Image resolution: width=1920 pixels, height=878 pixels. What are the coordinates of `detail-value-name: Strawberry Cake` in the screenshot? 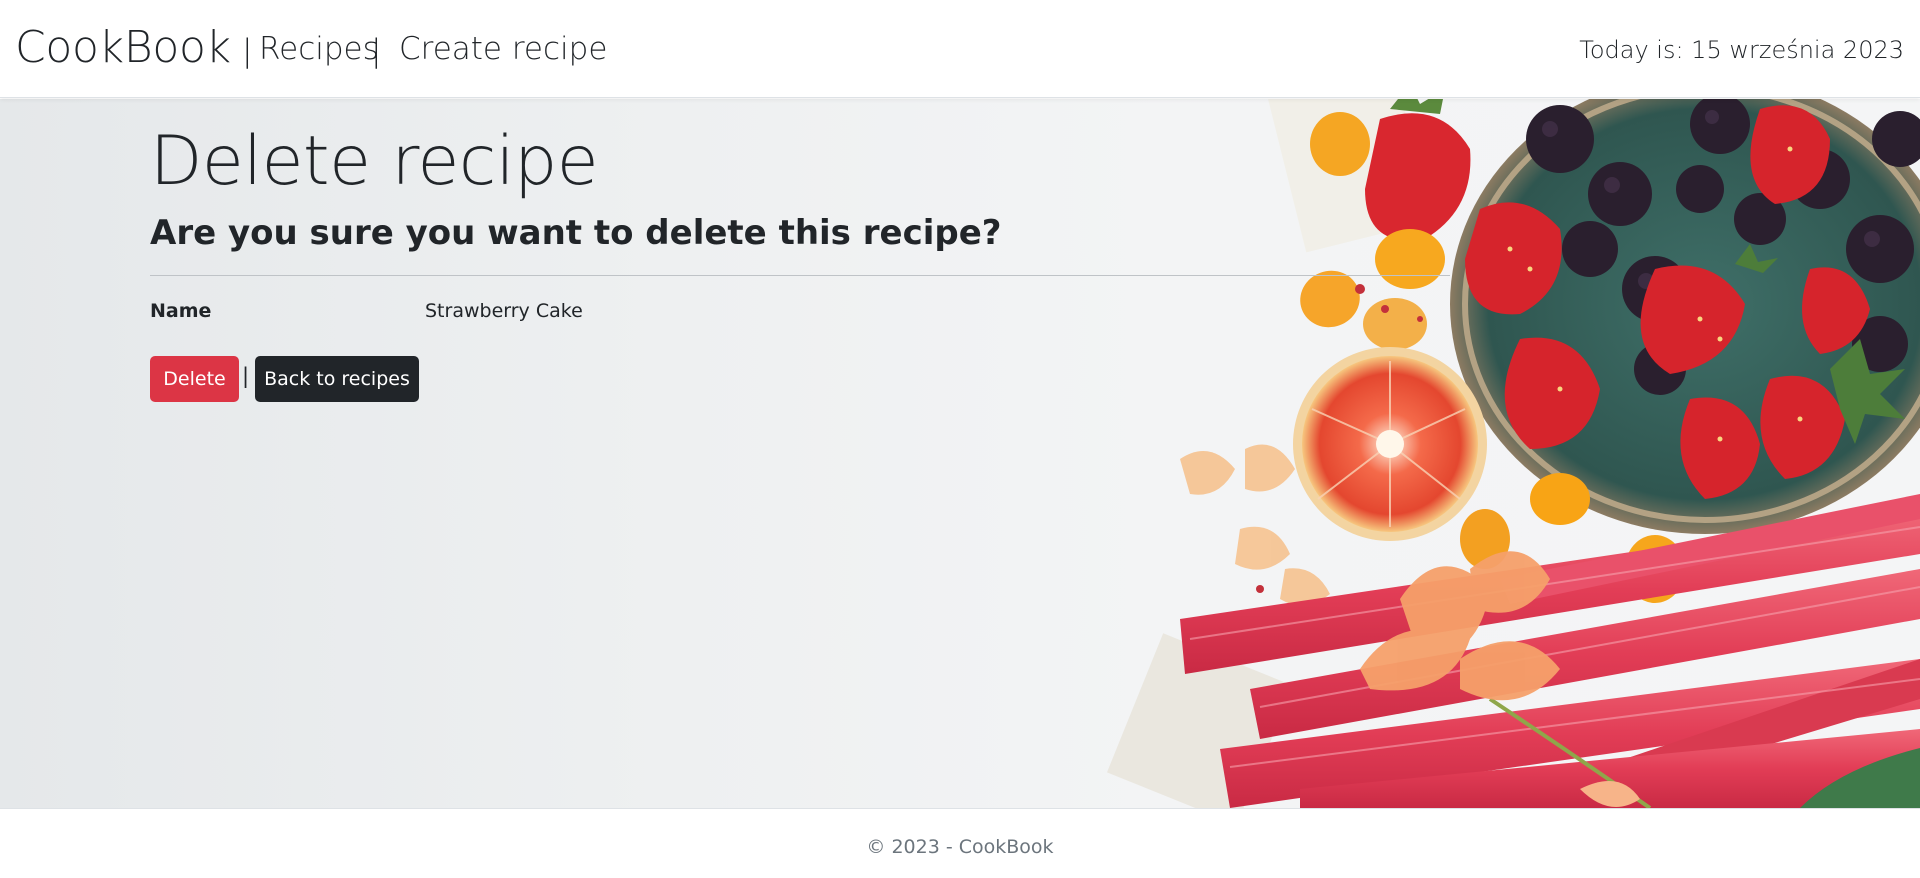 It's located at (504, 311).